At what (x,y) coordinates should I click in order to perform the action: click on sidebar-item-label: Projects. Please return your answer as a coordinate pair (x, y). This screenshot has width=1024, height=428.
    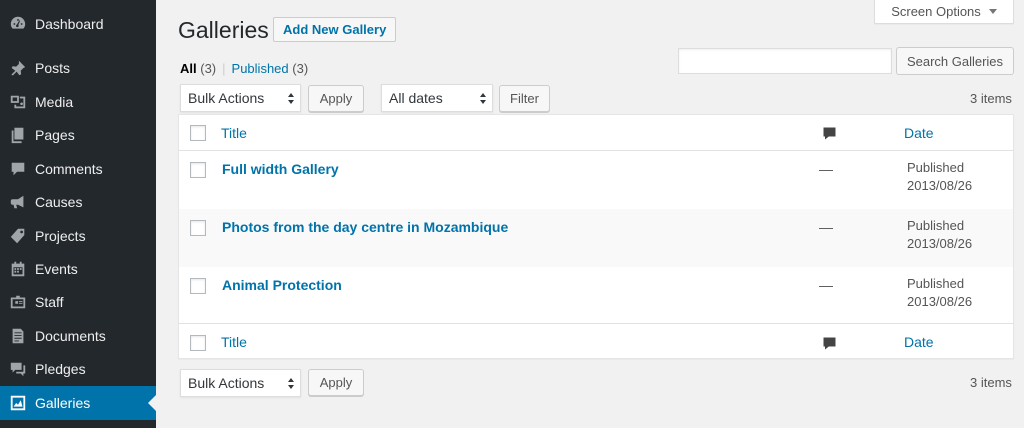
    Looking at the image, I should click on (60, 236).